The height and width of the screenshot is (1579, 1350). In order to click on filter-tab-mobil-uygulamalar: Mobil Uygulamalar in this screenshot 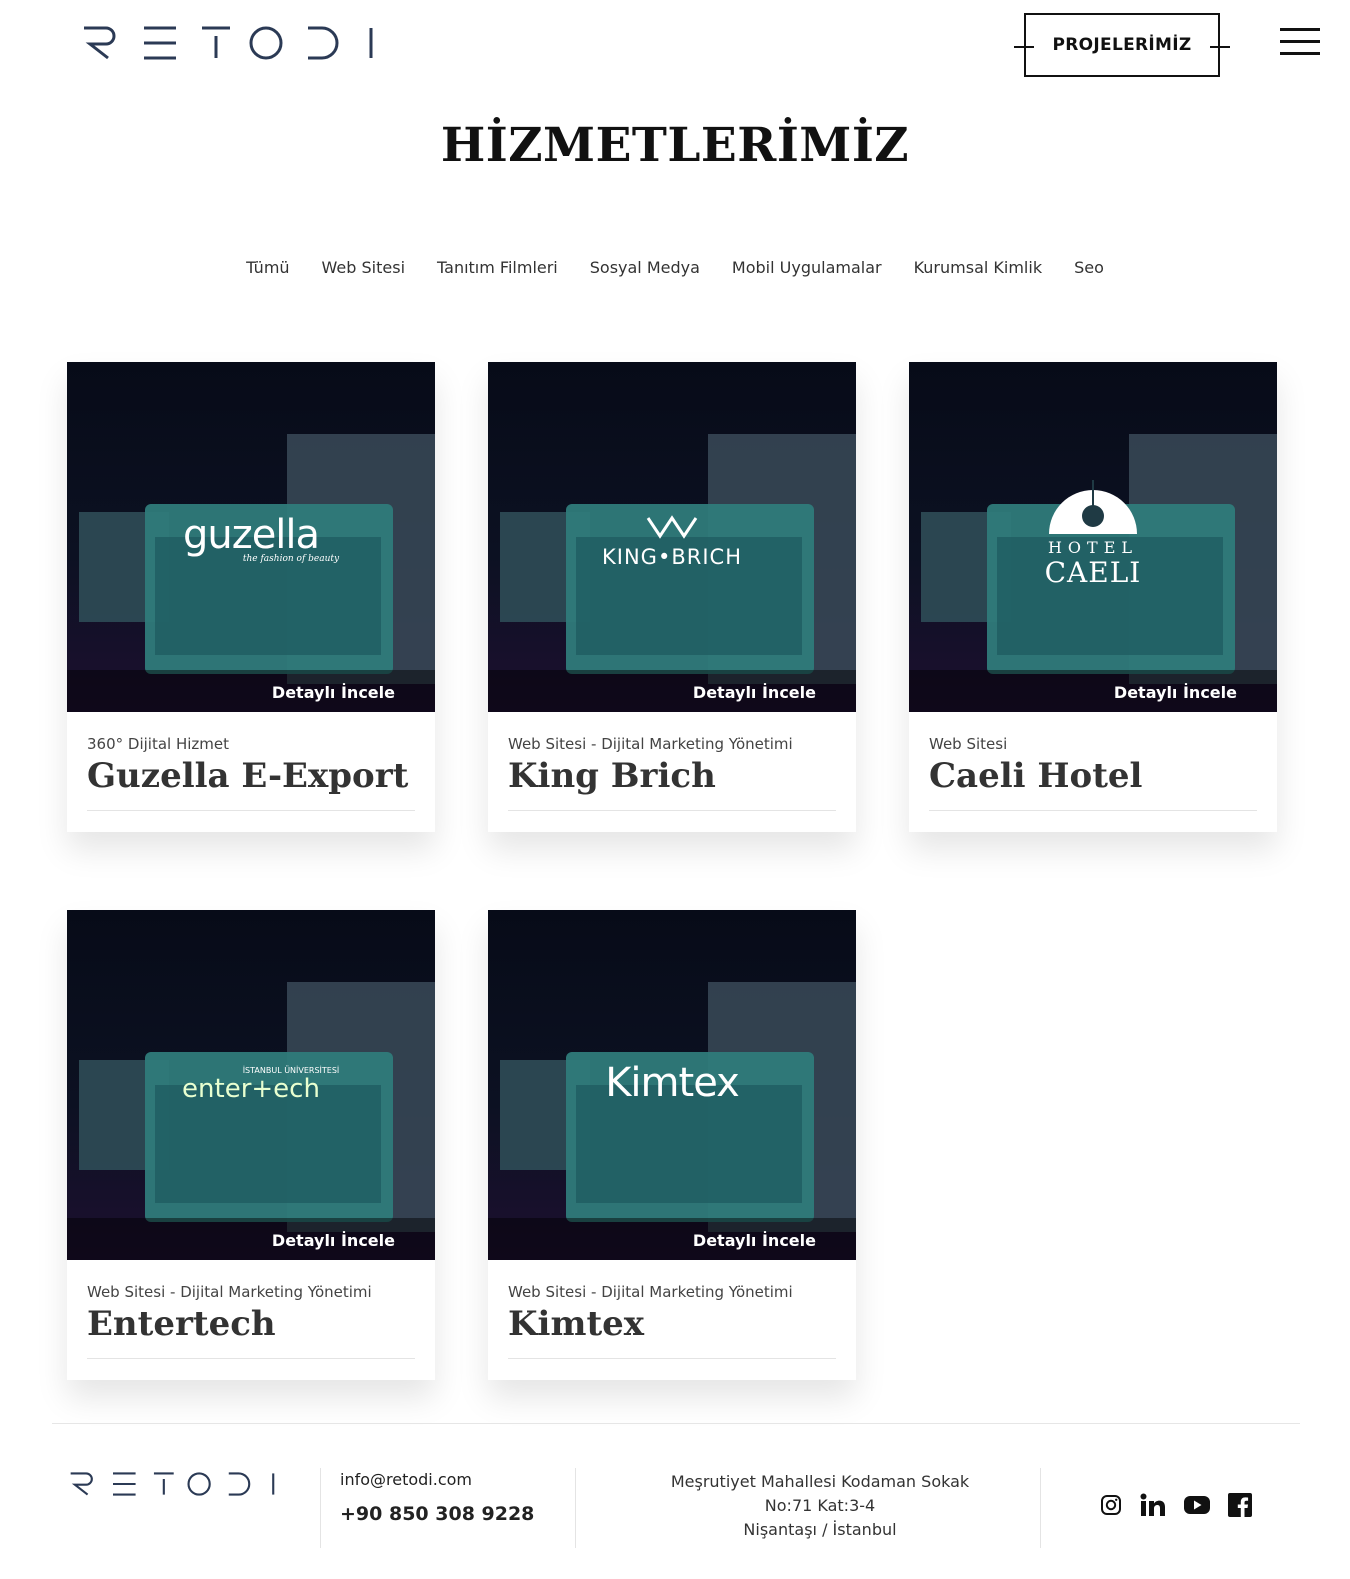, I will do `click(807, 267)`.